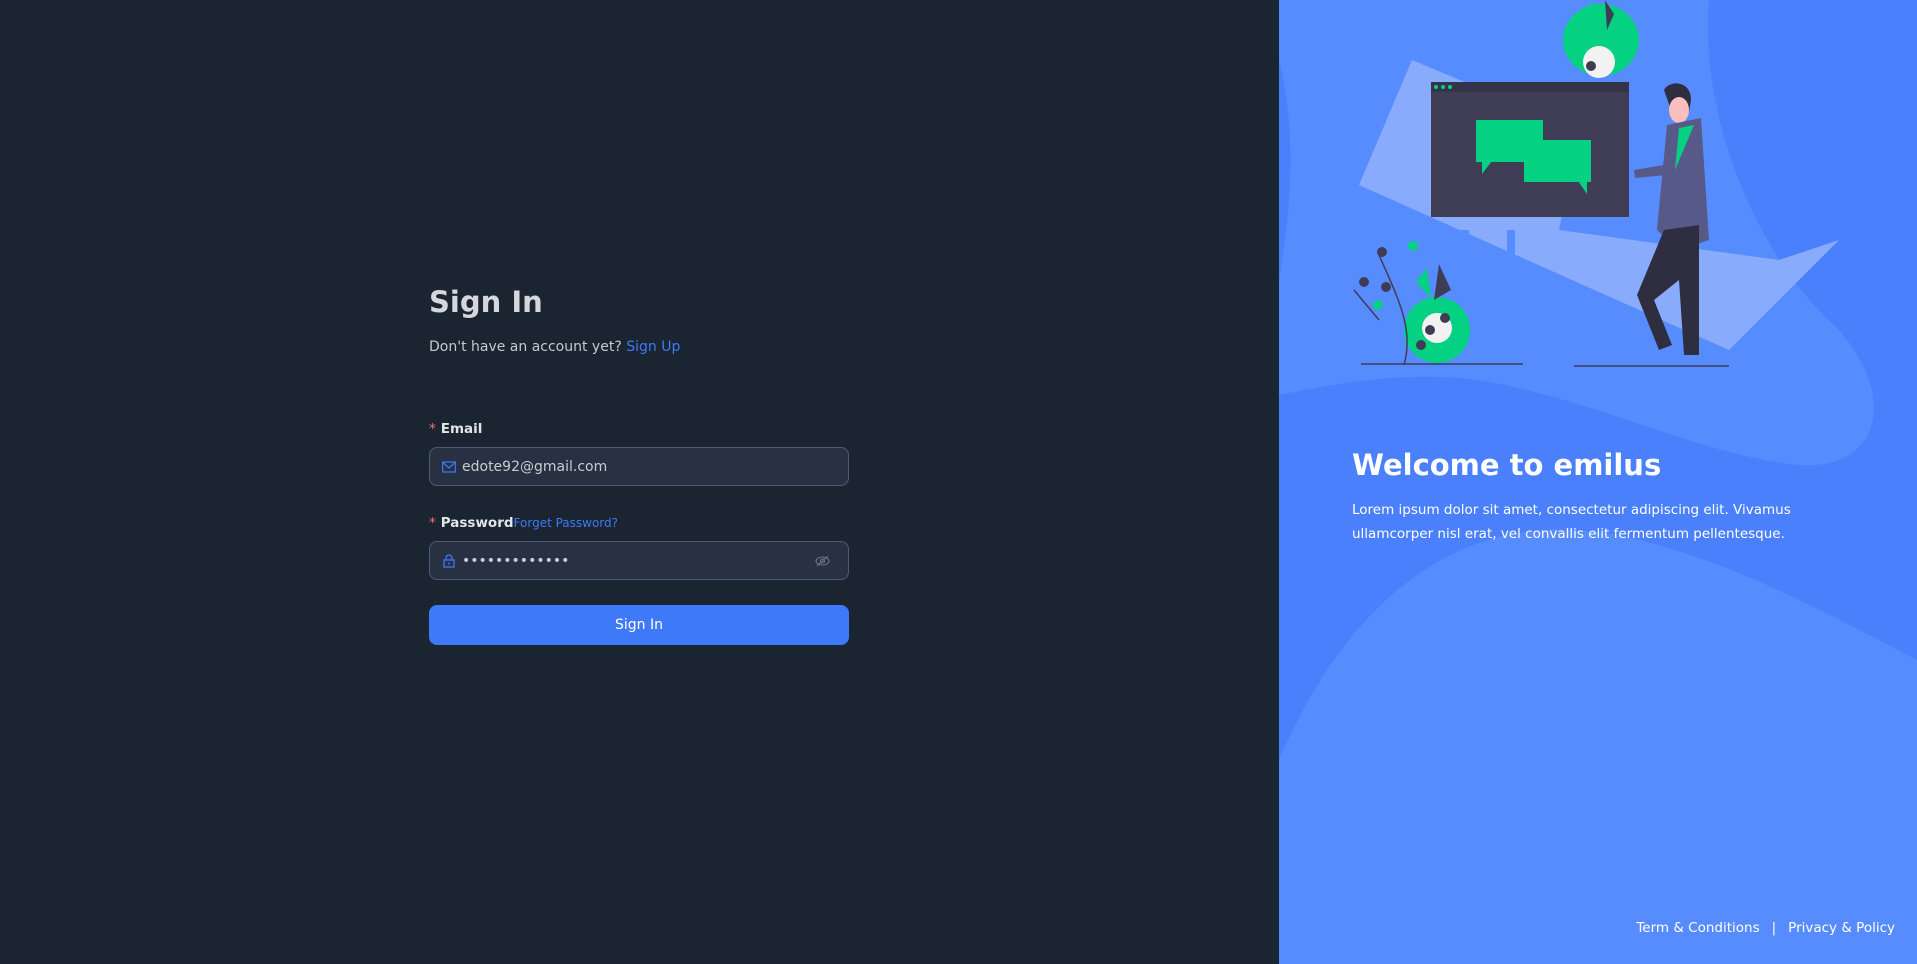 The width and height of the screenshot is (1917, 964). What do you see at coordinates (449, 466) in the screenshot?
I see `mail-icon` at bounding box center [449, 466].